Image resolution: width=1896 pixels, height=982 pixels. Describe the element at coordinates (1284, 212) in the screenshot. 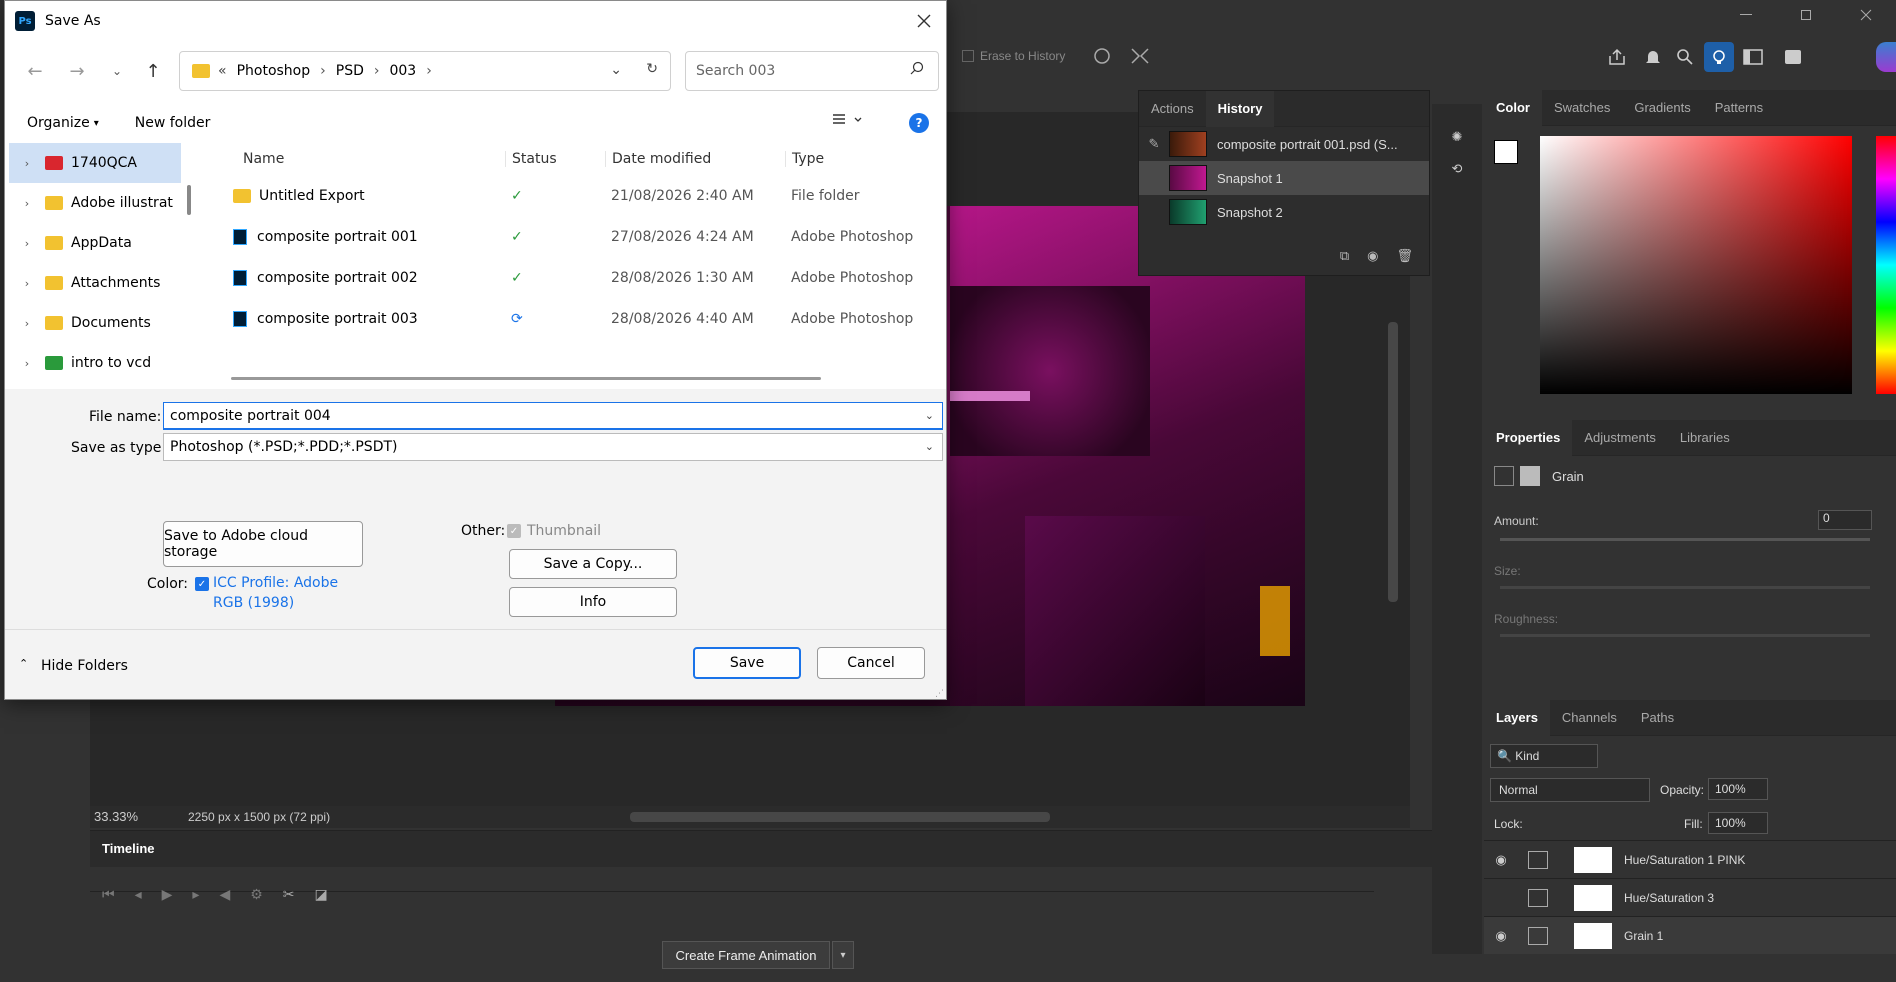

I see `history-item: Snapshot 2` at that location.